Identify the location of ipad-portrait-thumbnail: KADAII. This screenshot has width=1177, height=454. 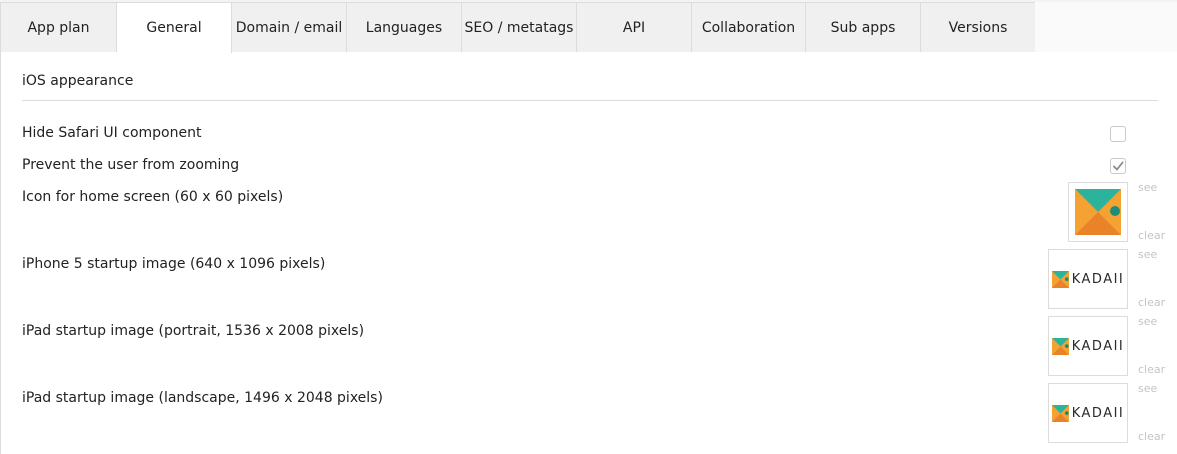
(1088, 346).